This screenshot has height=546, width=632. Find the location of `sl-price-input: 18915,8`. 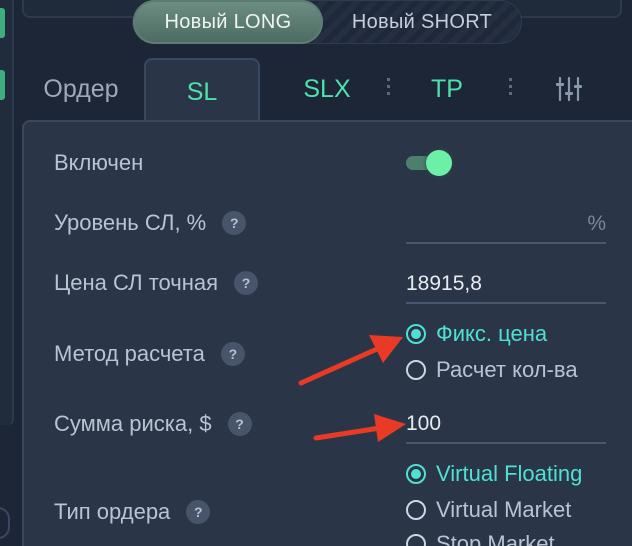

sl-price-input: 18915,8 is located at coordinates (506, 285).